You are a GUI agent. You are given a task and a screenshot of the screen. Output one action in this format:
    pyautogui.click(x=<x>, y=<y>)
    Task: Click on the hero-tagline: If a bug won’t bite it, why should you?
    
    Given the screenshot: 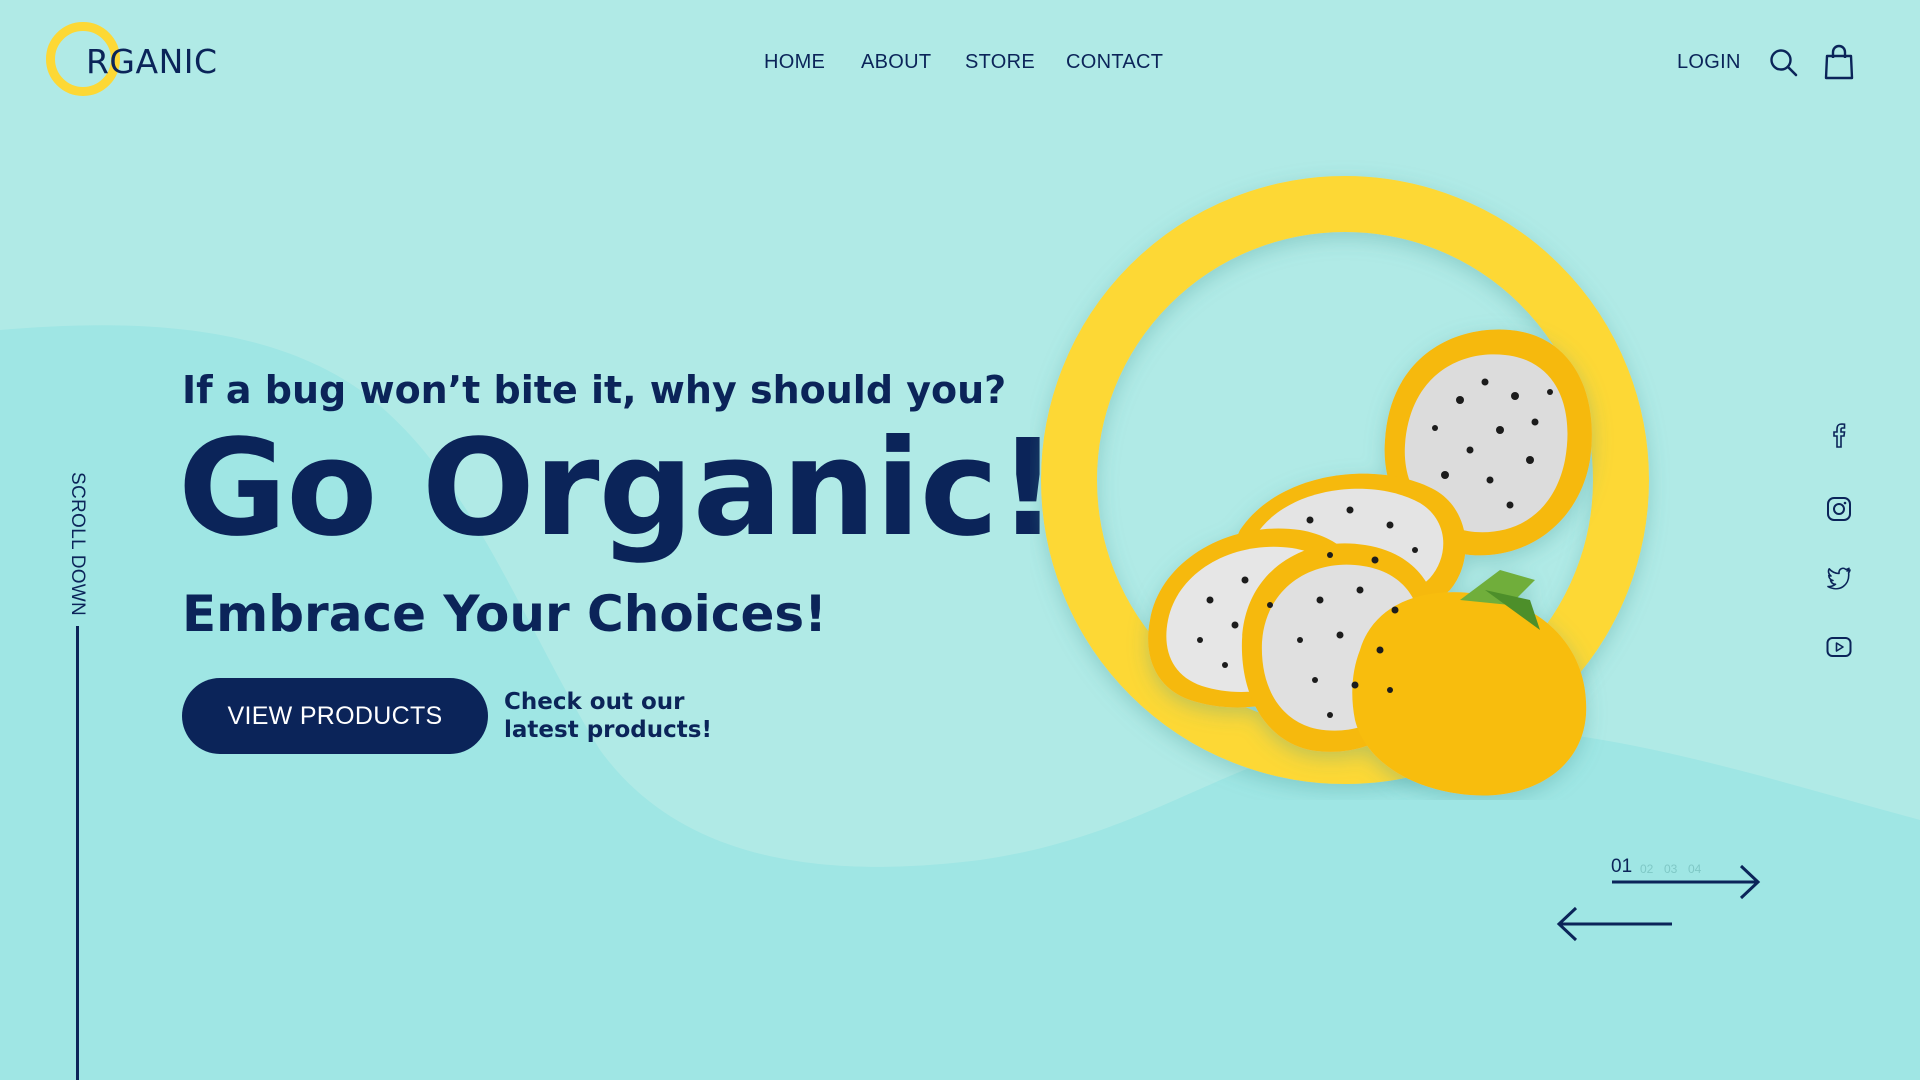 What is the action you would take?
    pyautogui.click(x=594, y=390)
    